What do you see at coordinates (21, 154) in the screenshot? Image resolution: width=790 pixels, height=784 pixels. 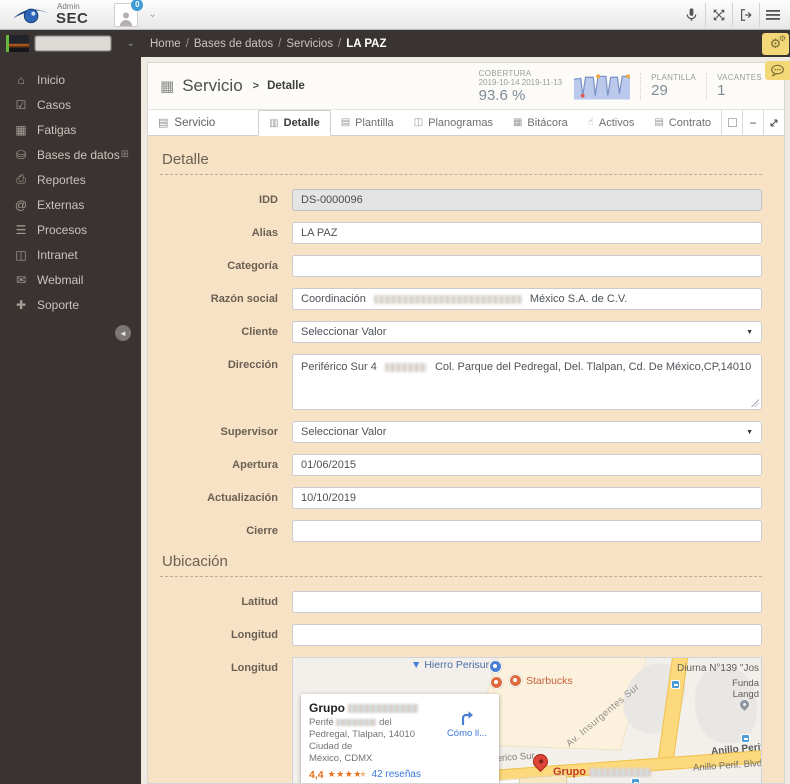 I see `database-icon: ⛁` at bounding box center [21, 154].